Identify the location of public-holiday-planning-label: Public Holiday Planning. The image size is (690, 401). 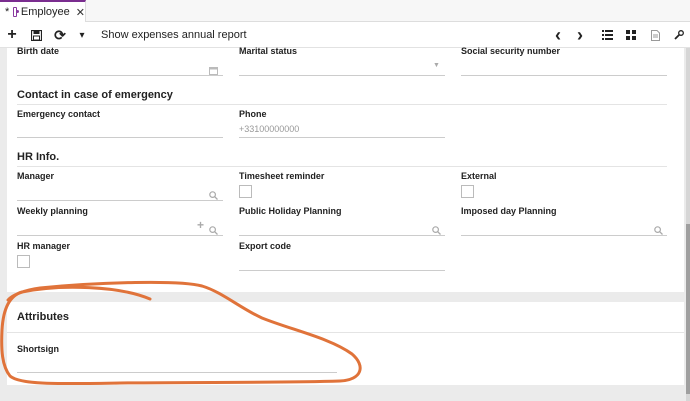
(290, 211).